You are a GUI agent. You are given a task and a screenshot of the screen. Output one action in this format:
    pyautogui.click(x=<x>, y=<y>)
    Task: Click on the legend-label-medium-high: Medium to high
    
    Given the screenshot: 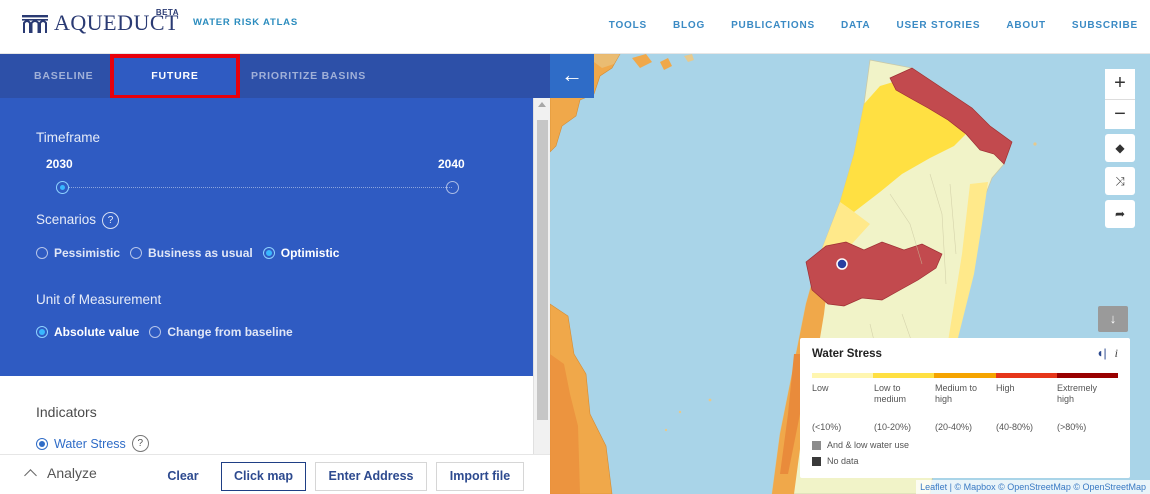 What is the action you would take?
    pyautogui.click(x=956, y=393)
    